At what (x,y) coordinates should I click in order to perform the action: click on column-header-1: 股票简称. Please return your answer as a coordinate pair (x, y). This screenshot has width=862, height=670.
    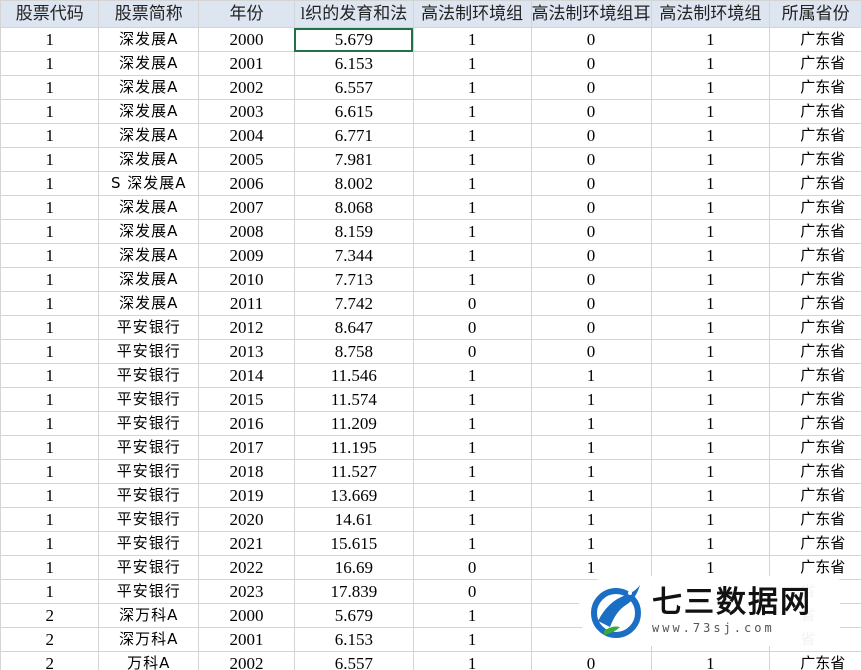
    Looking at the image, I should click on (149, 14).